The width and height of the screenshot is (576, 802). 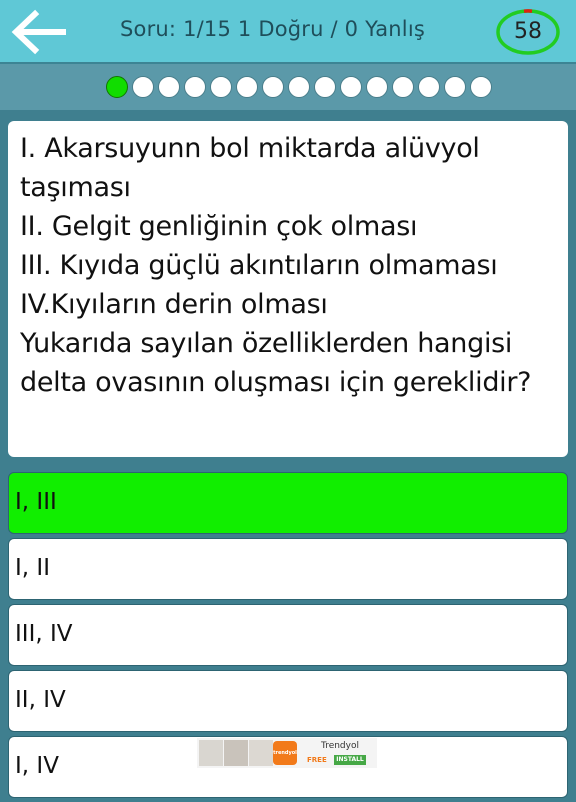 What do you see at coordinates (37, 766) in the screenshot?
I see `answer-label: I, IV` at bounding box center [37, 766].